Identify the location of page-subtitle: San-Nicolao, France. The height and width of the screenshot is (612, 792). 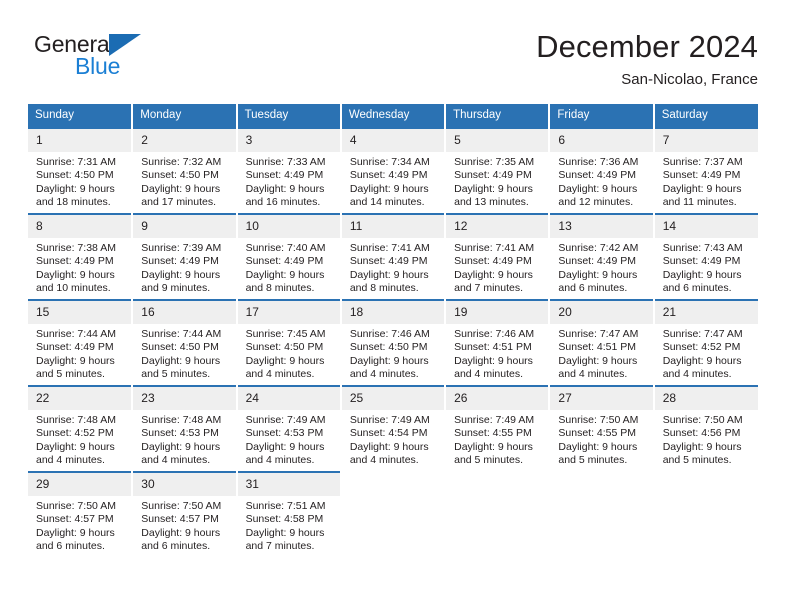
(689, 79).